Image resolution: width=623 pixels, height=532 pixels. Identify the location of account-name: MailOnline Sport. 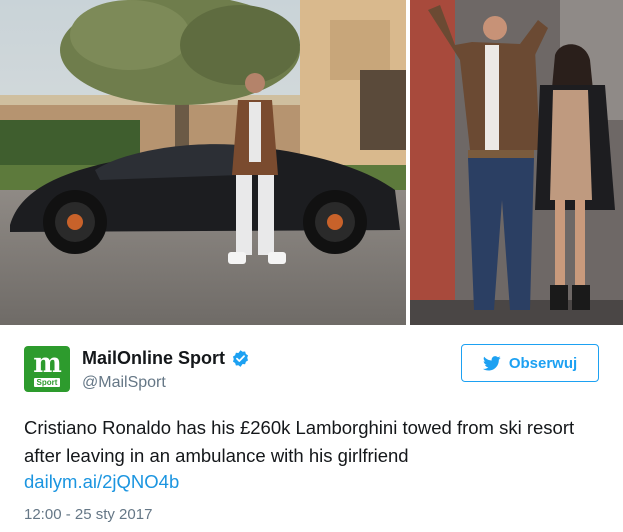
(166, 358).